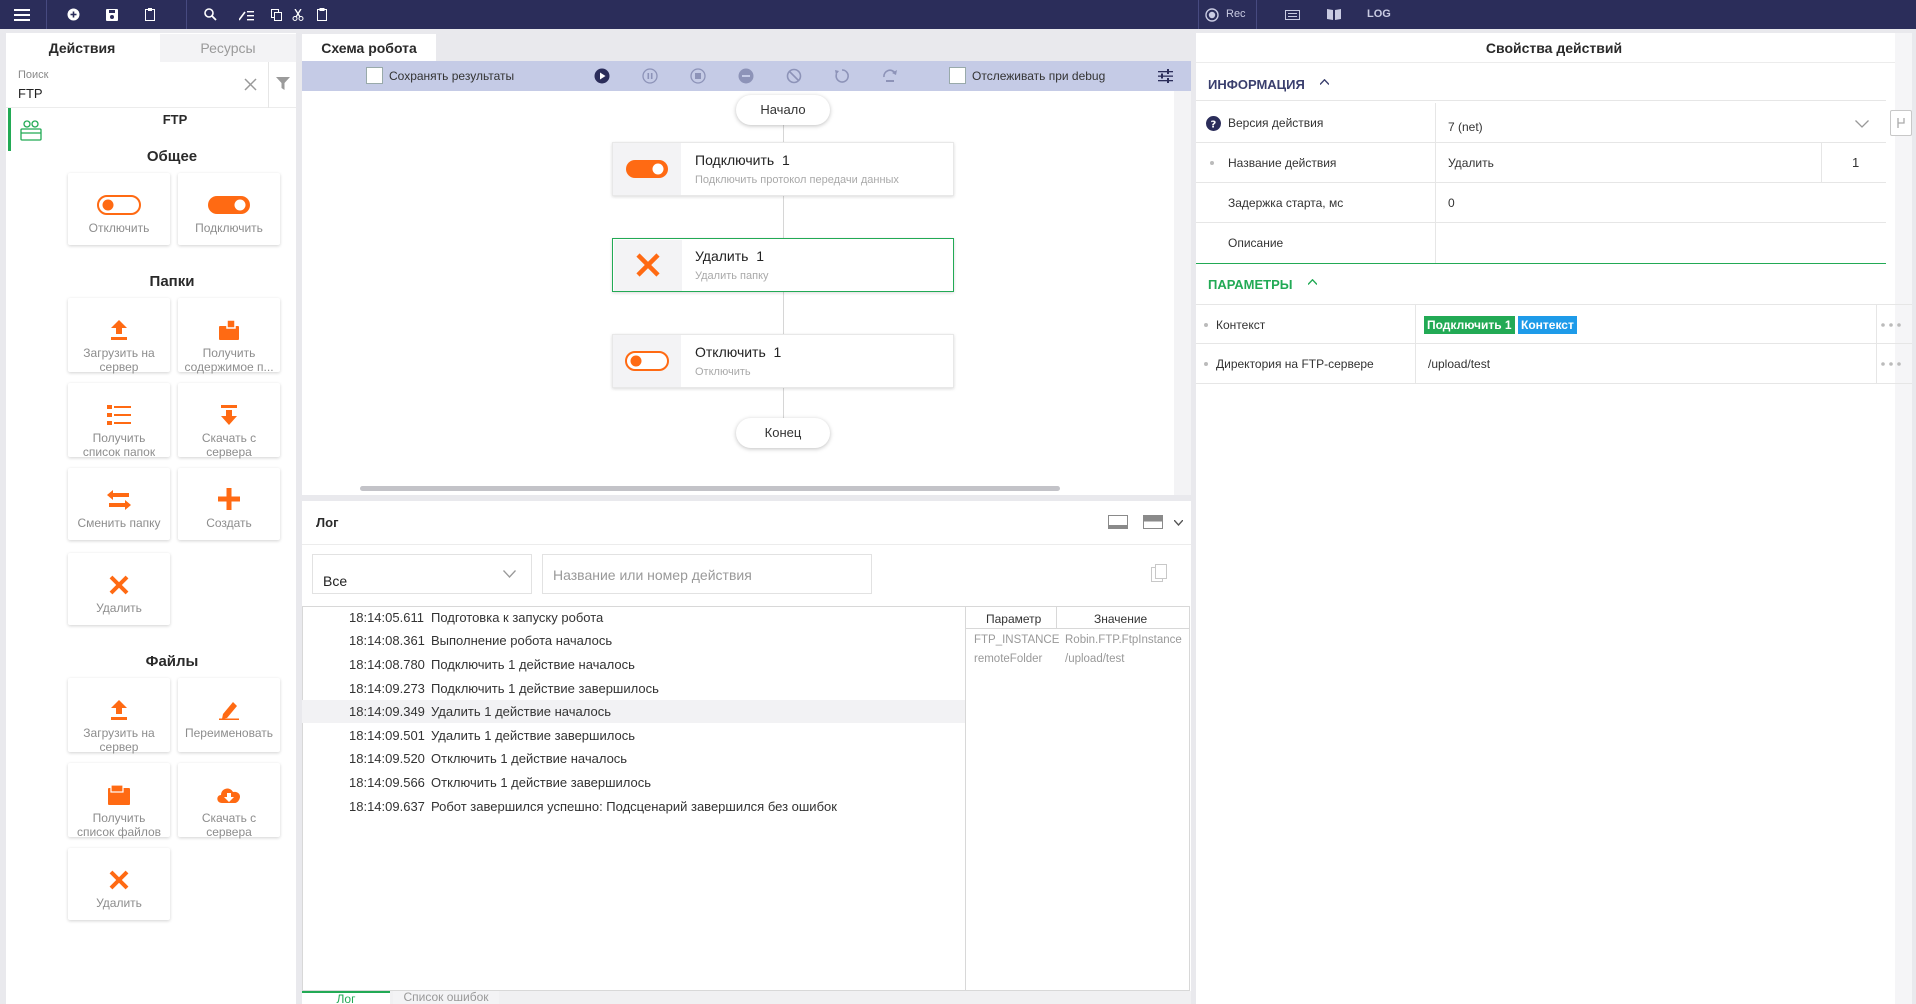 Image resolution: width=1916 pixels, height=1004 pixels. Describe the element at coordinates (1334, 14) in the screenshot. I see `book-icon` at that location.